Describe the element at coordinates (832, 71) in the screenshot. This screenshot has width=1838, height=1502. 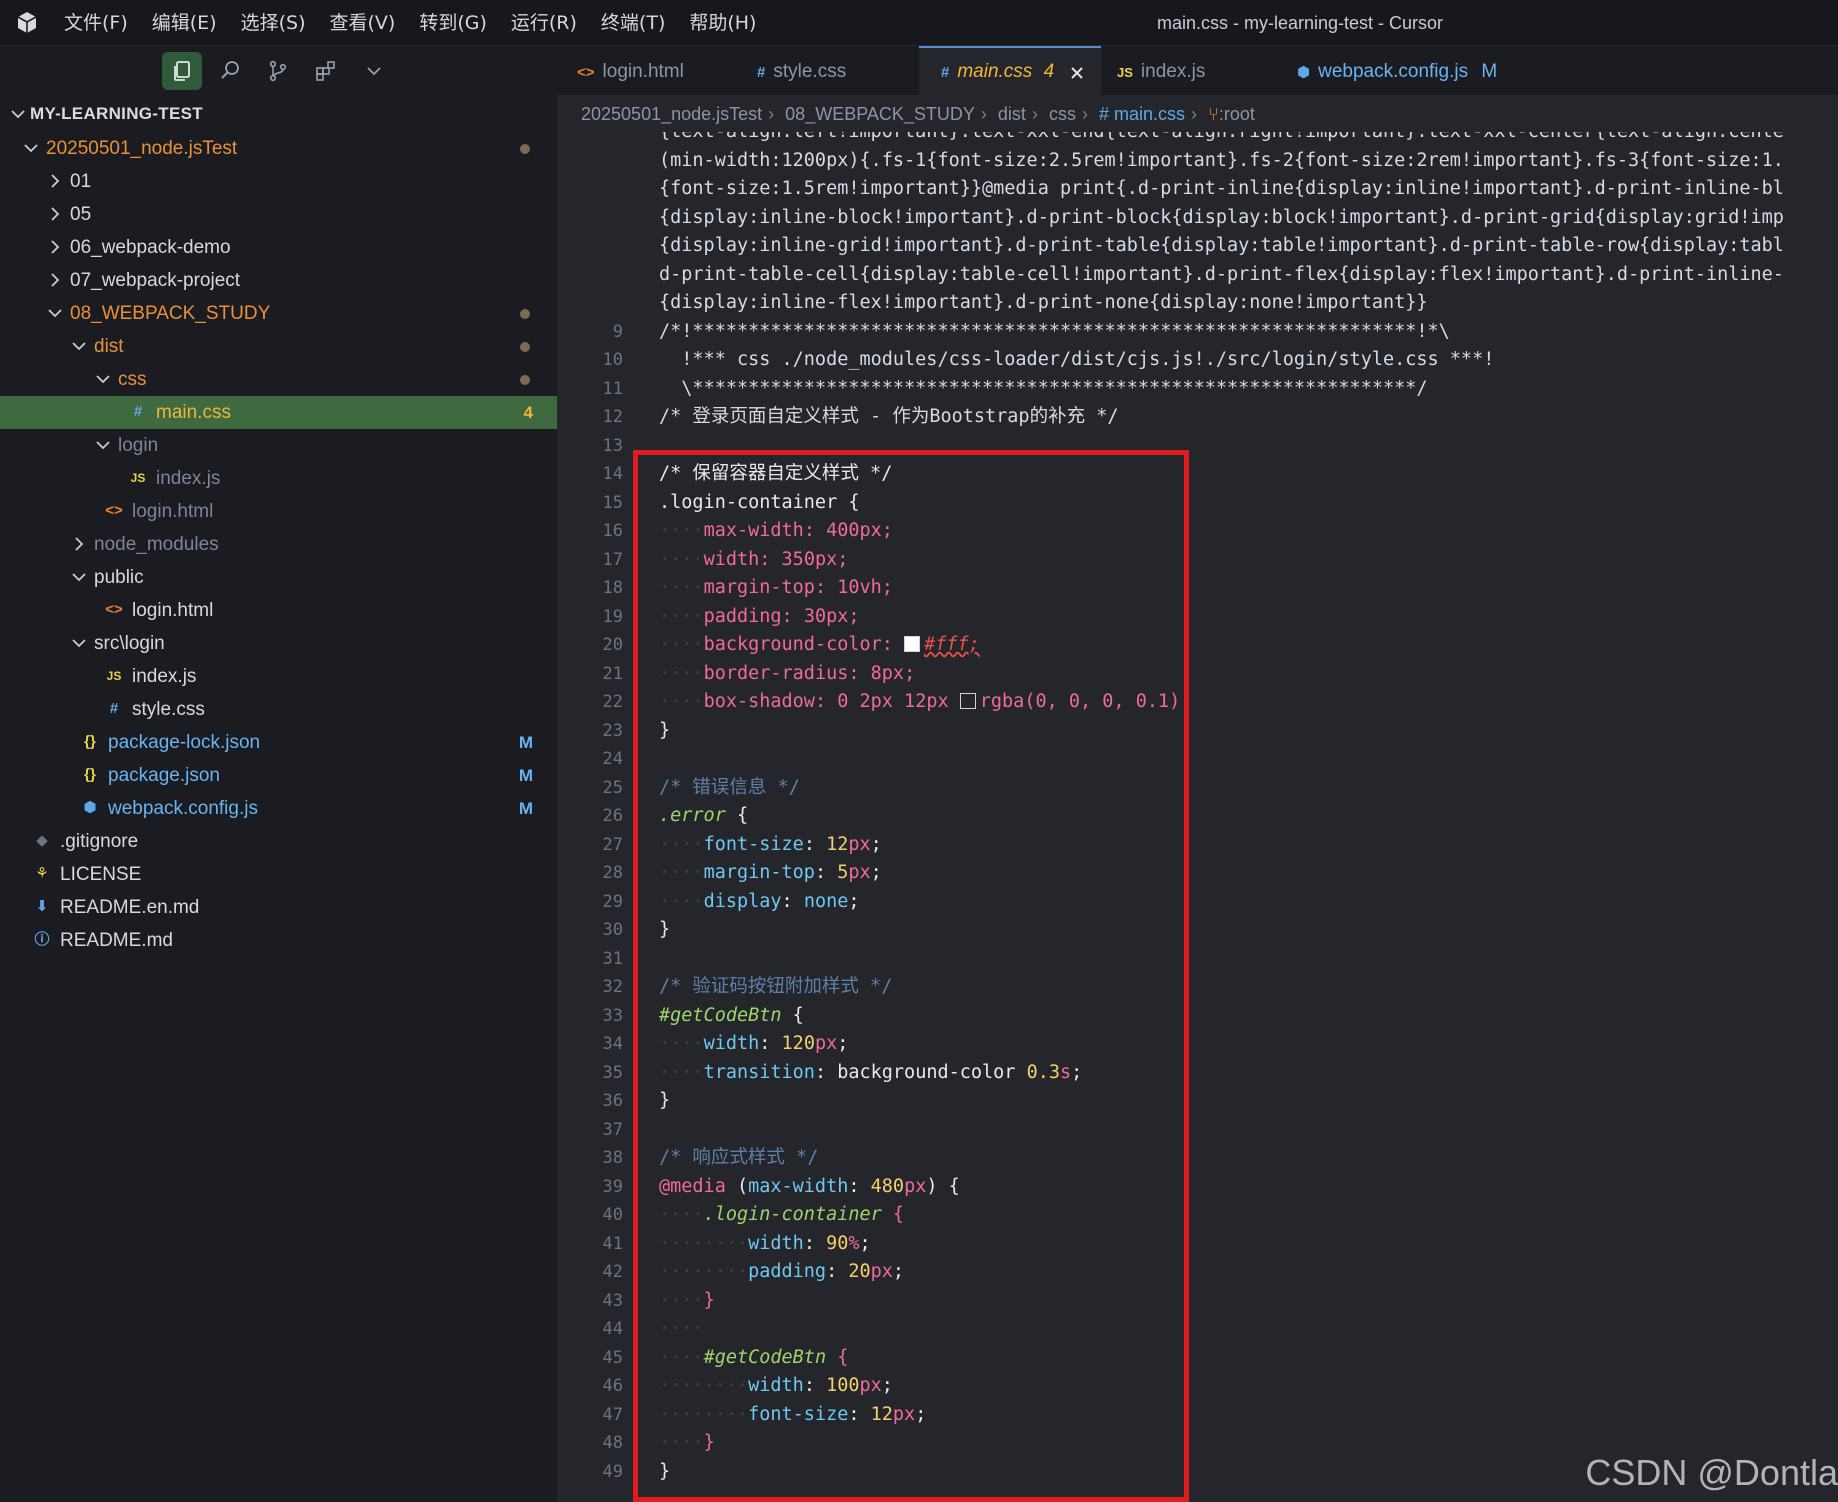
I see `tab-style-css: # style.css` at that location.